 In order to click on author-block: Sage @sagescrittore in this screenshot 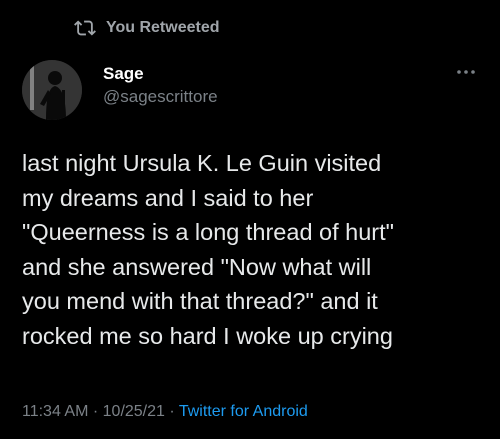, I will do `click(160, 85)`.